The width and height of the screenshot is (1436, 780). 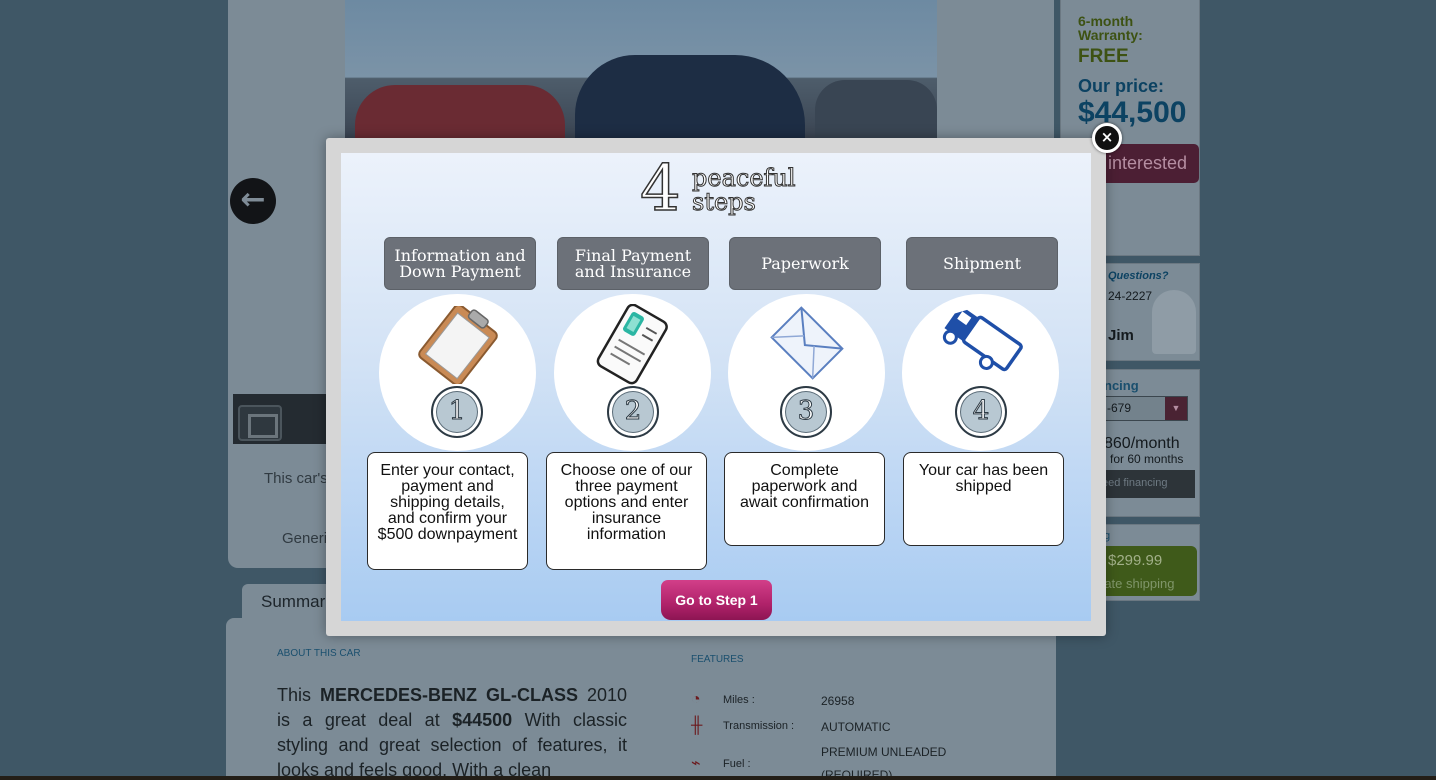 What do you see at coordinates (660, 189) in the screenshot?
I see `headline-number: 4` at bounding box center [660, 189].